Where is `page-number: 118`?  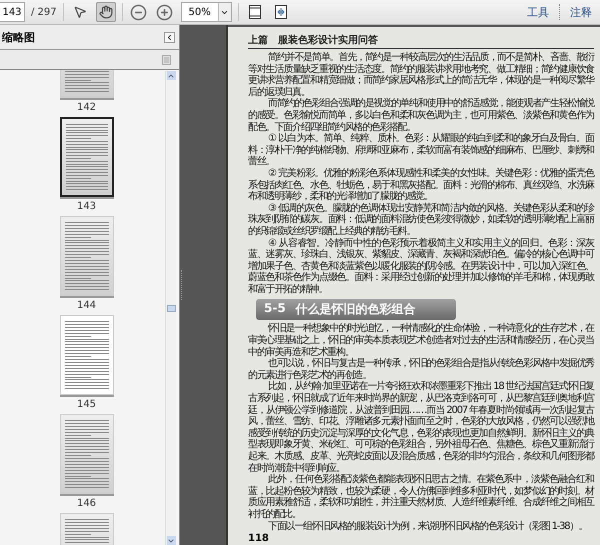
page-number: 118 is located at coordinates (259, 538).